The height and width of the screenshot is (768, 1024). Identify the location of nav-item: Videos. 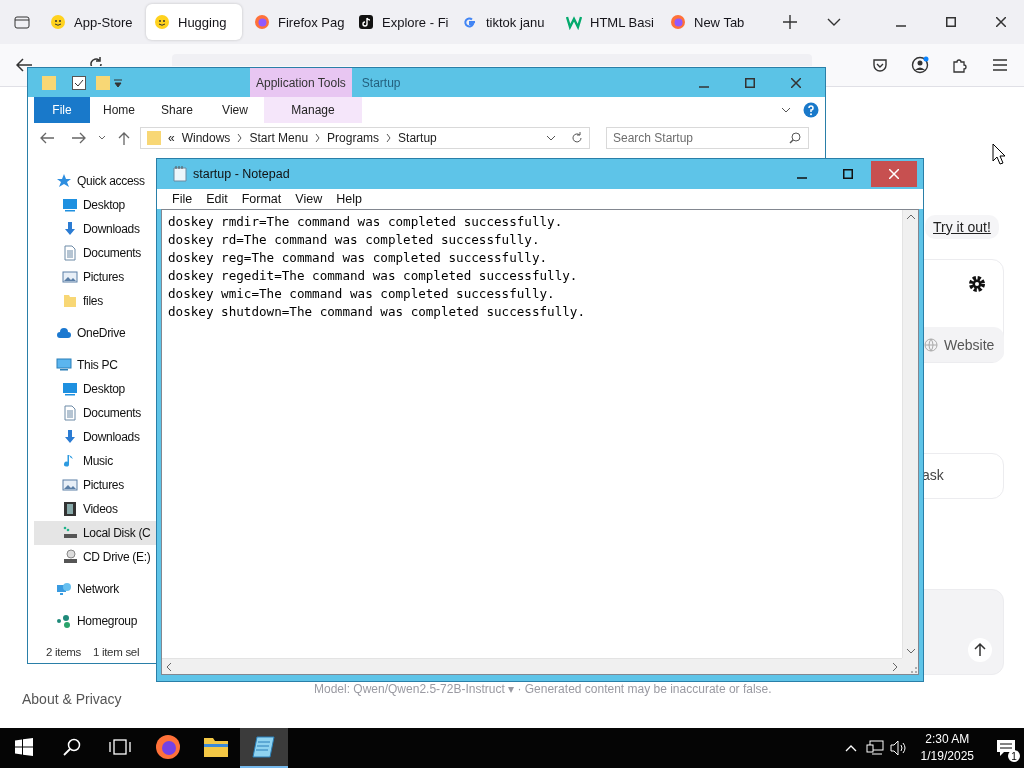
(95, 509).